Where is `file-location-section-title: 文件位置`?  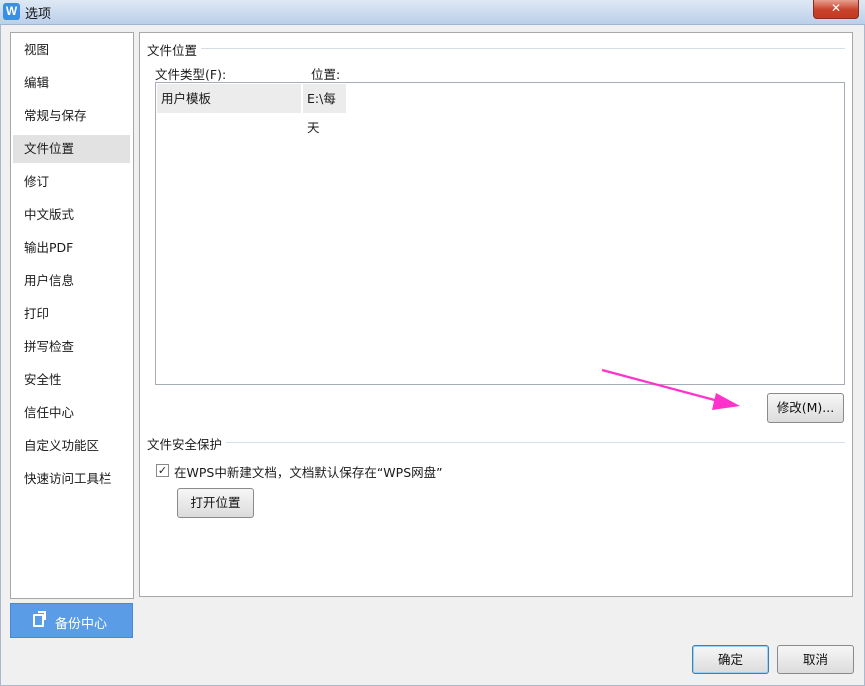
file-location-section-title: 文件位置 is located at coordinates (174, 49).